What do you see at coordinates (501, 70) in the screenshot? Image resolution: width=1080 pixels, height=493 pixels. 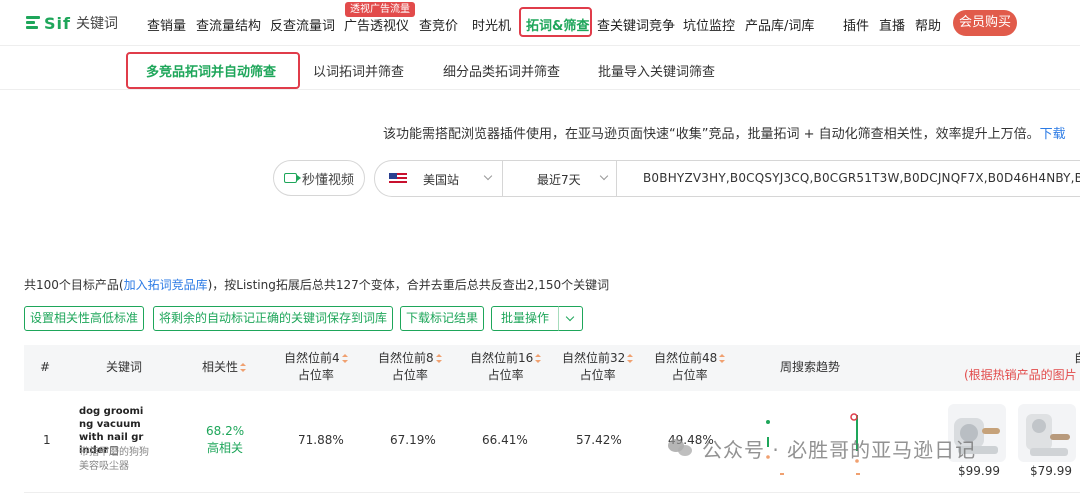 I see `tab-category-expand: 细分品类拓词并筛查` at bounding box center [501, 70].